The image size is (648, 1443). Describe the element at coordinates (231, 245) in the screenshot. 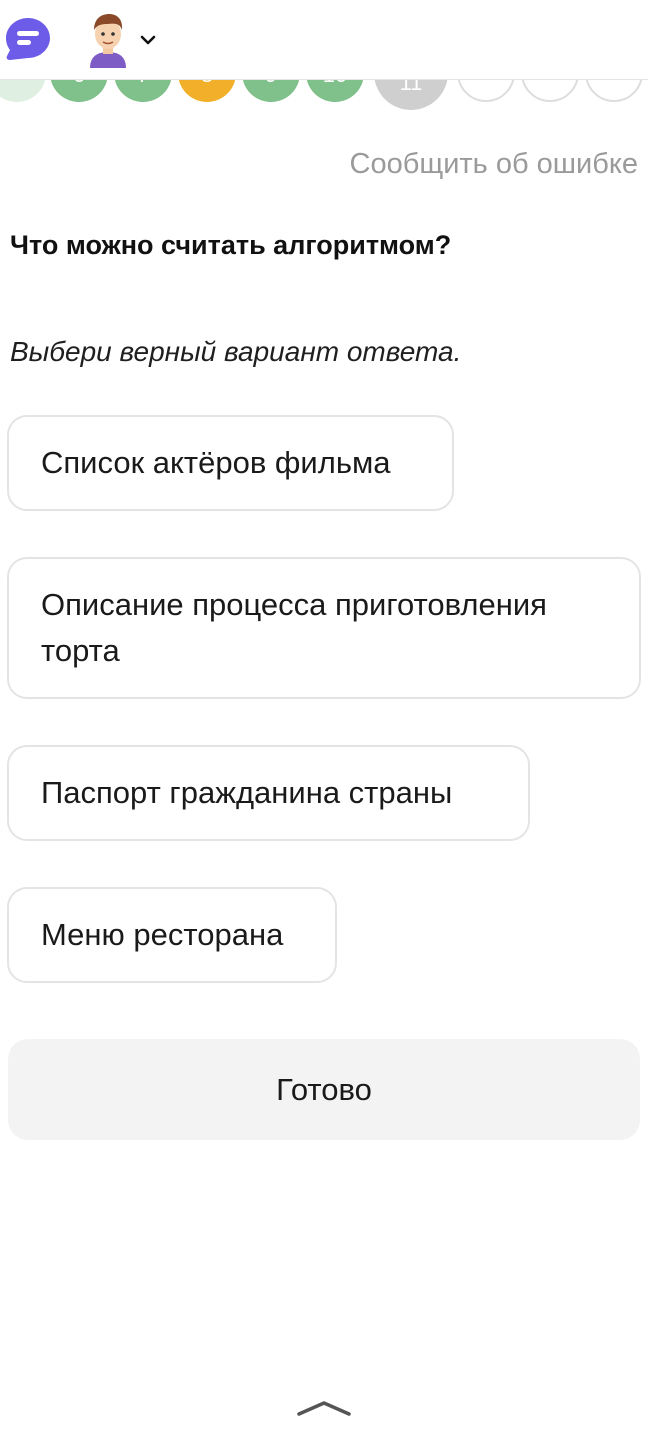

I see `question-title: Что можно считать алгоритмом?` at that location.